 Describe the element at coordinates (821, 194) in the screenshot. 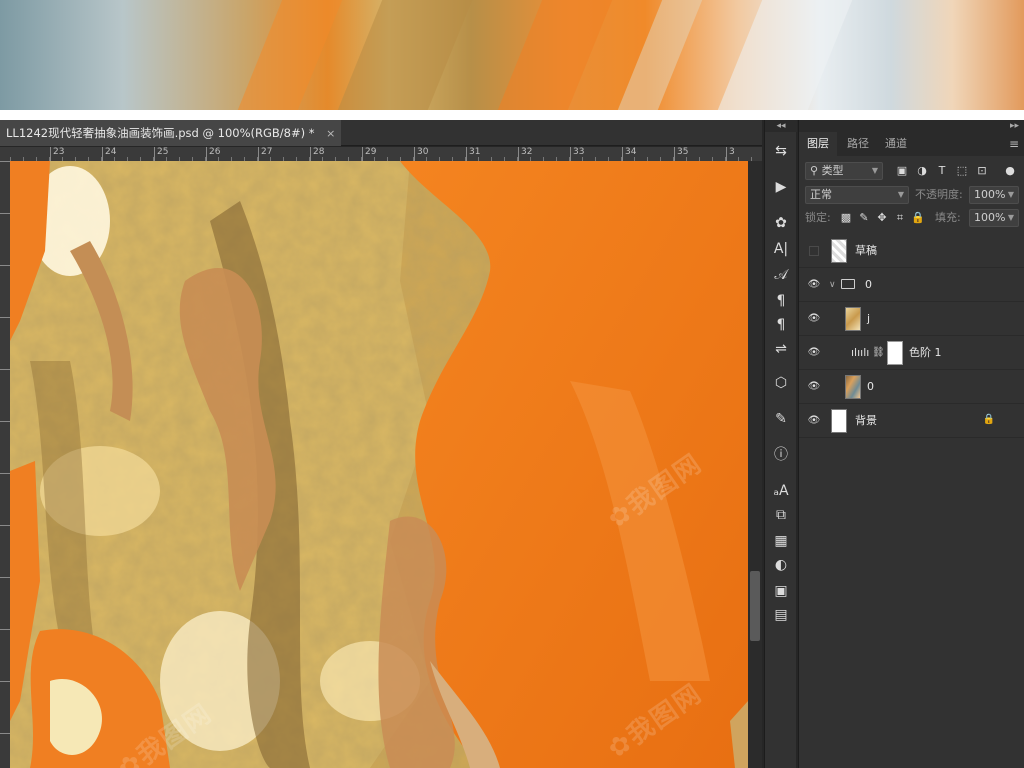

I see `blend-mode-value: 正常` at that location.